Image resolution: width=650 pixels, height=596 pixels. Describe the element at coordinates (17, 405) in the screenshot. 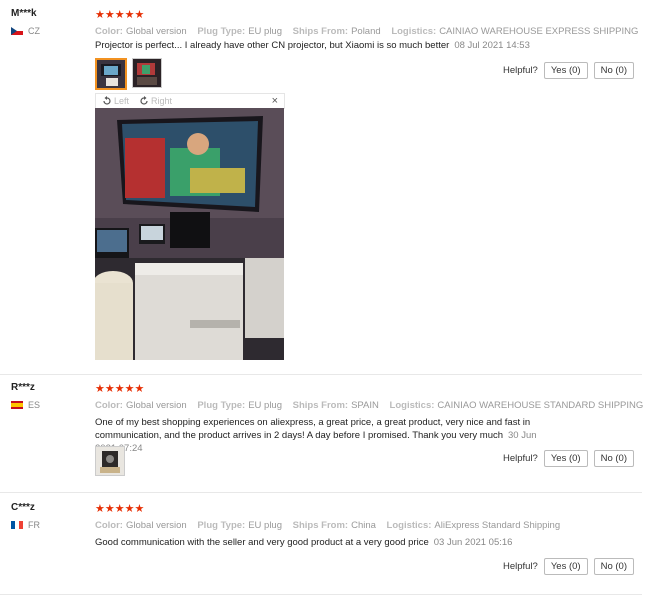

I see `spain-flag-icon` at that location.